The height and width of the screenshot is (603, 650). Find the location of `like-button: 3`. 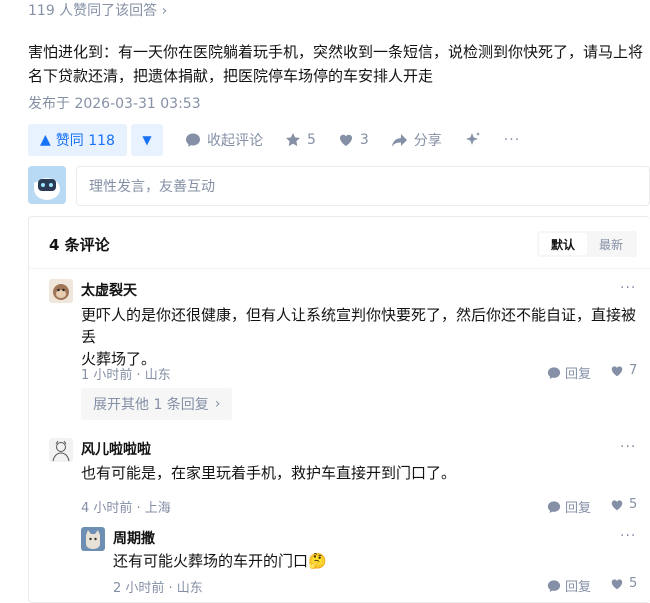

like-button: 3 is located at coordinates (353, 140).